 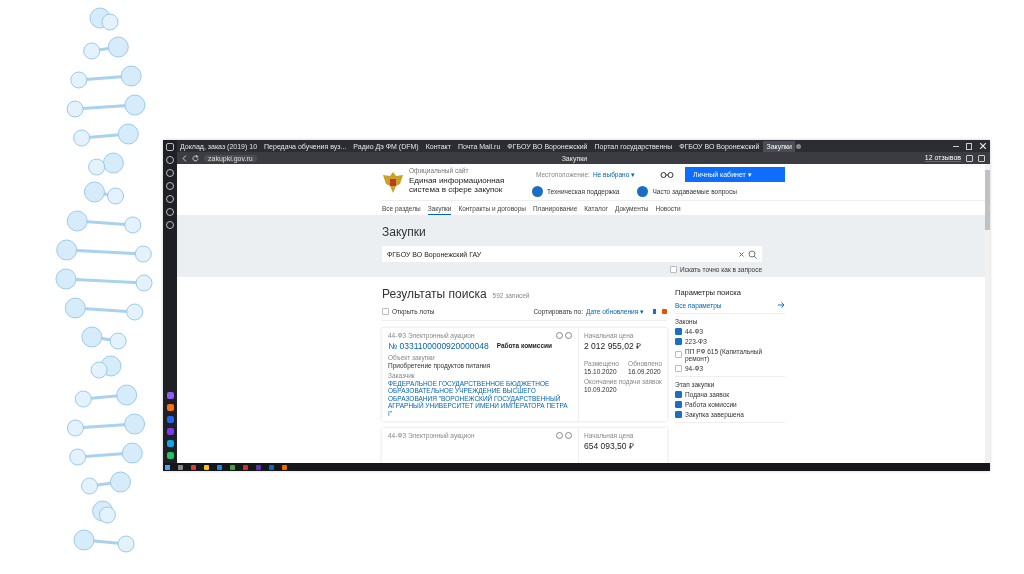 I want to click on purchase-number-link: № 0331100000920000048, so click(x=438, y=345).